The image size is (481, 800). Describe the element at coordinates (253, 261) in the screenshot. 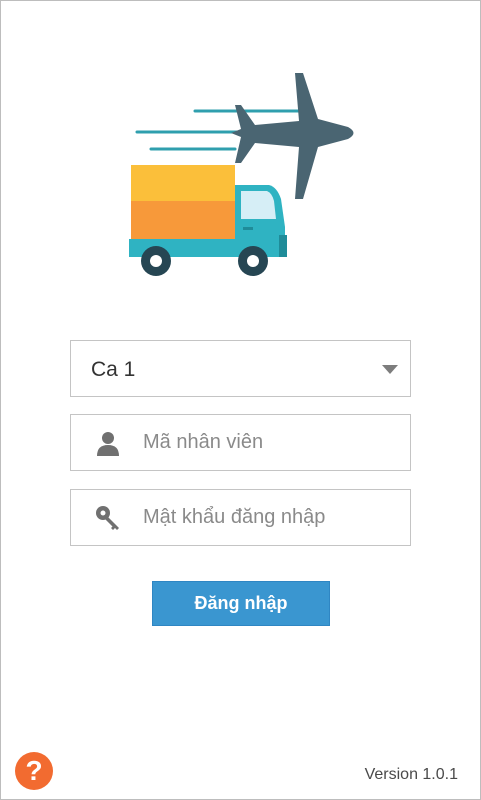

I see `truck-wheel-front` at that location.